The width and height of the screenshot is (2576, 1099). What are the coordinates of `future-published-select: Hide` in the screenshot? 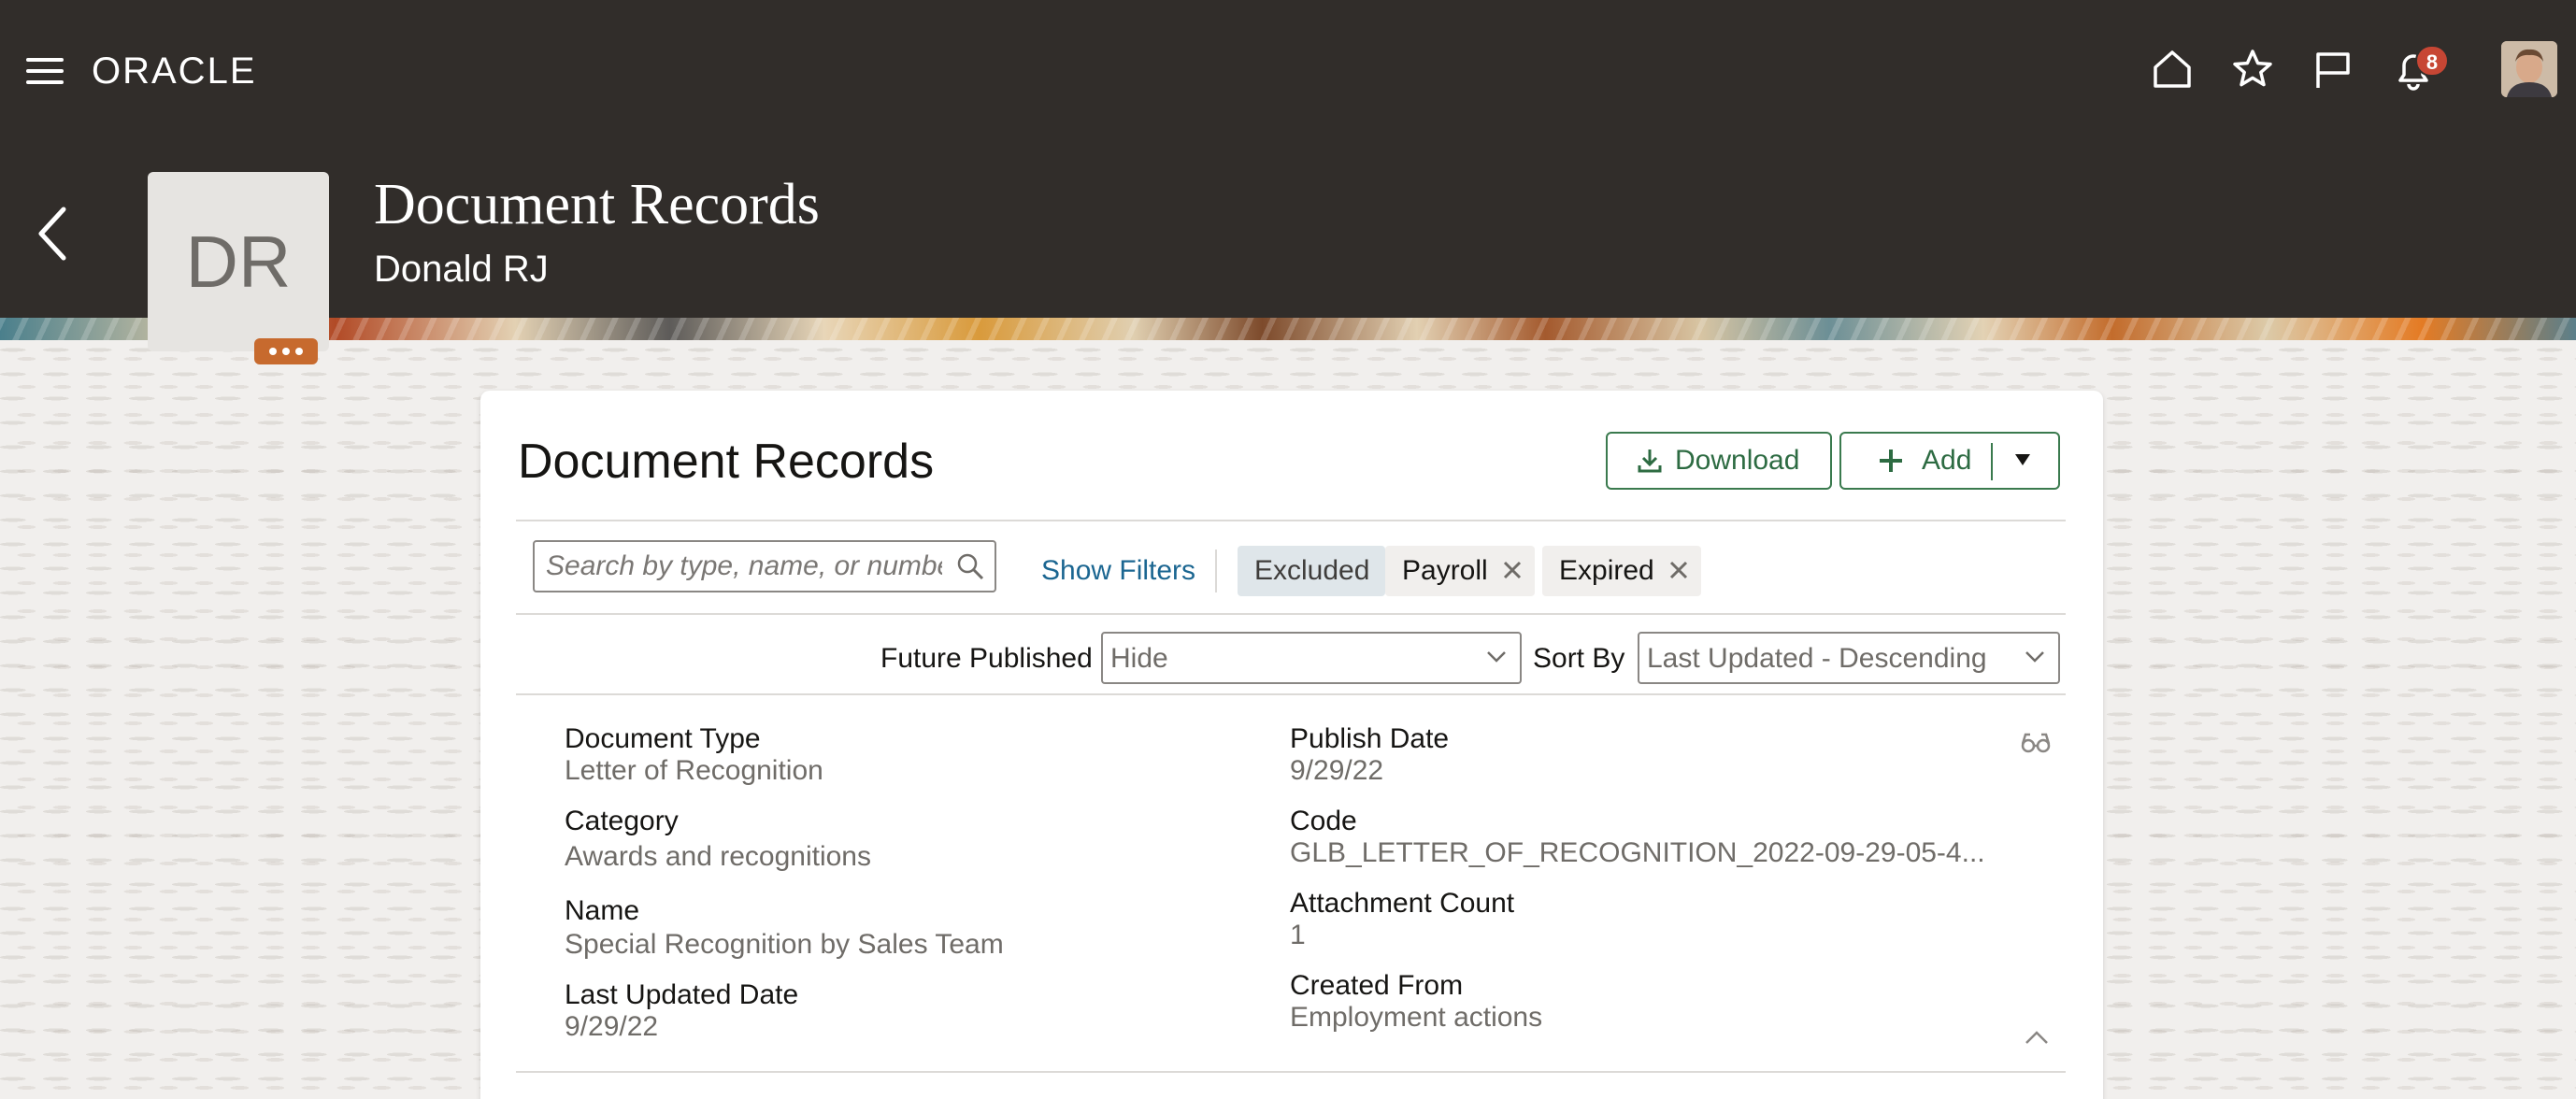 It's located at (1311, 658).